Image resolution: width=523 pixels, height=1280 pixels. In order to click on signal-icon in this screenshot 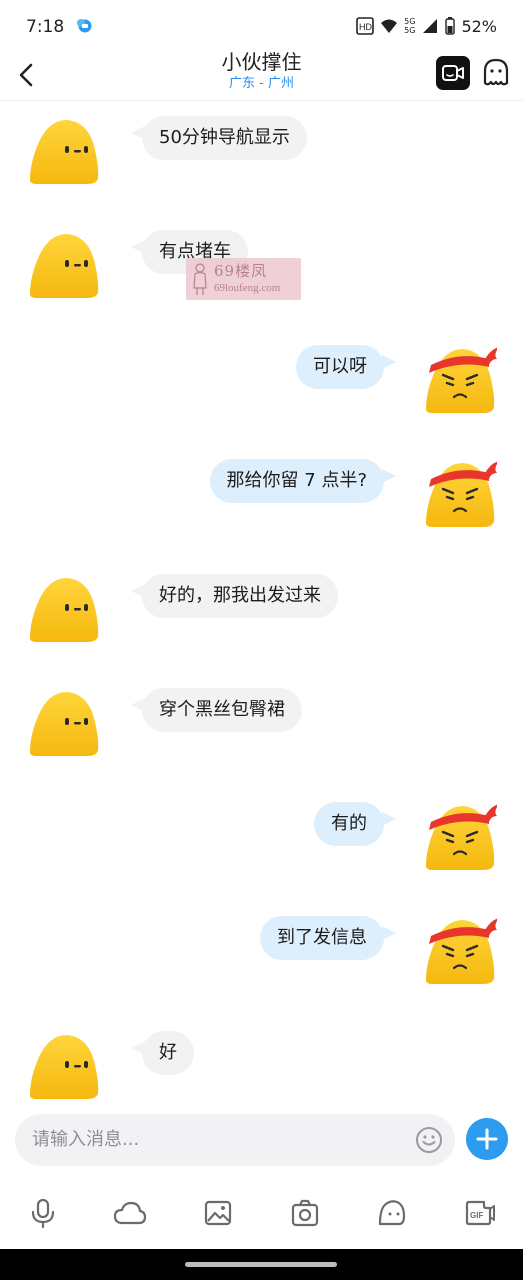, I will do `click(430, 26)`.